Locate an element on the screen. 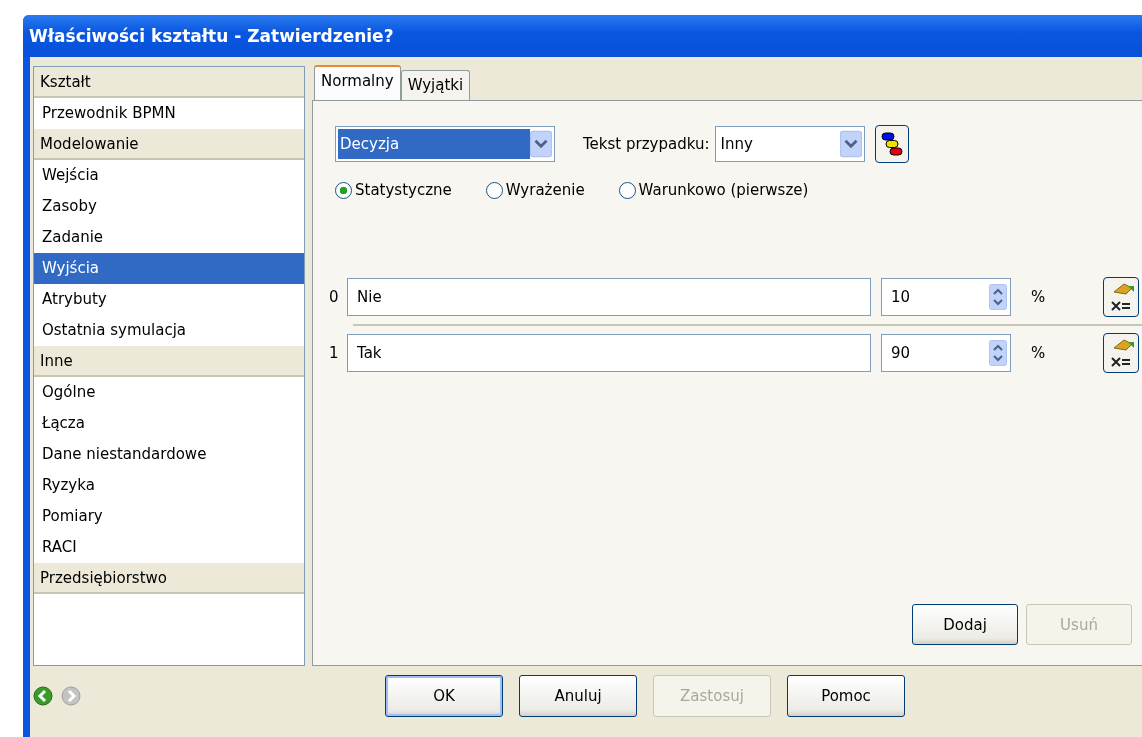 This screenshot has width=1142, height=737. percent-spinner: 90 is located at coordinates (946, 353).